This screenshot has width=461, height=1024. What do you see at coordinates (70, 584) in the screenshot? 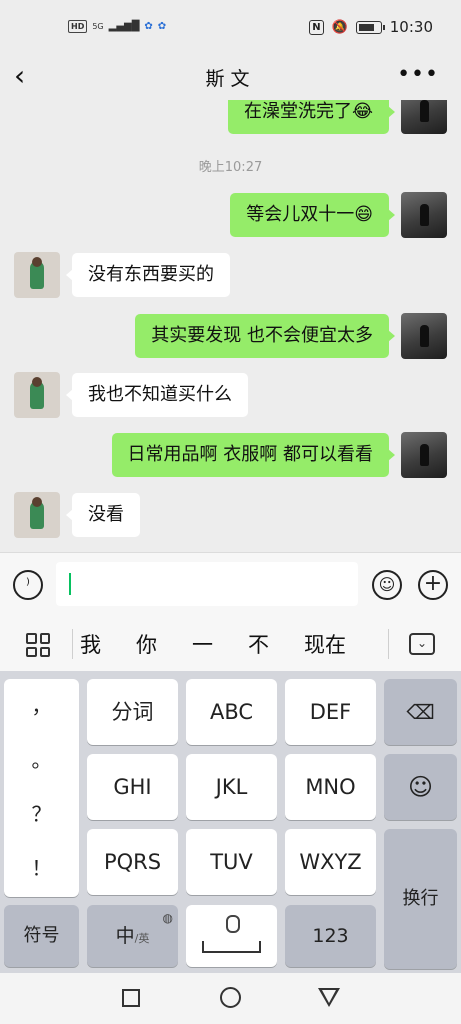
I see `text-caret` at bounding box center [70, 584].